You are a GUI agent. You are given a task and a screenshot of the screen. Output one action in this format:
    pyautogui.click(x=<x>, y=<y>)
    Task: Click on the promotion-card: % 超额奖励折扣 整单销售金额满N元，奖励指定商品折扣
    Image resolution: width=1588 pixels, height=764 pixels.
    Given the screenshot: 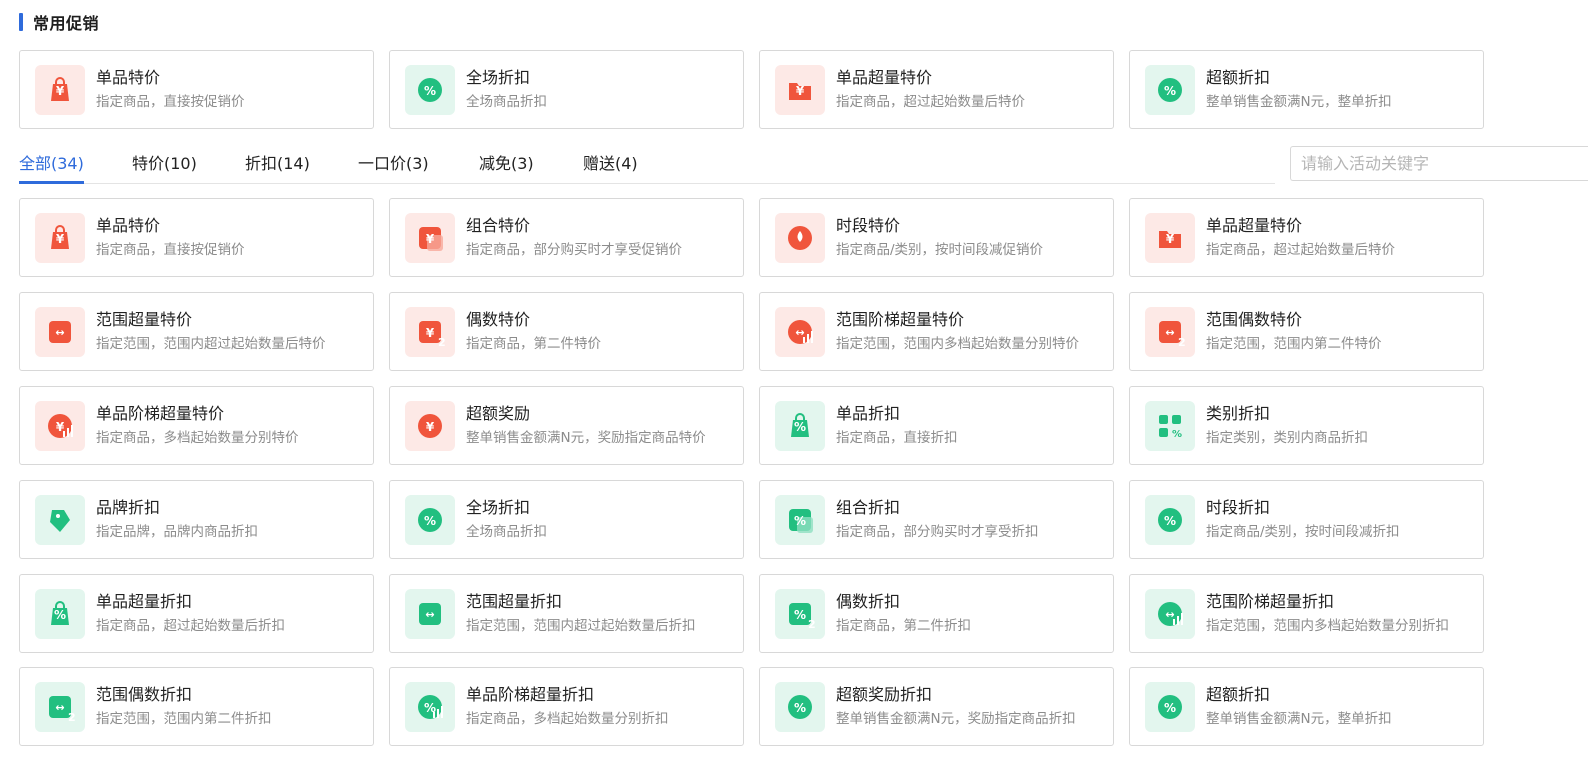 What is the action you would take?
    pyautogui.click(x=936, y=706)
    